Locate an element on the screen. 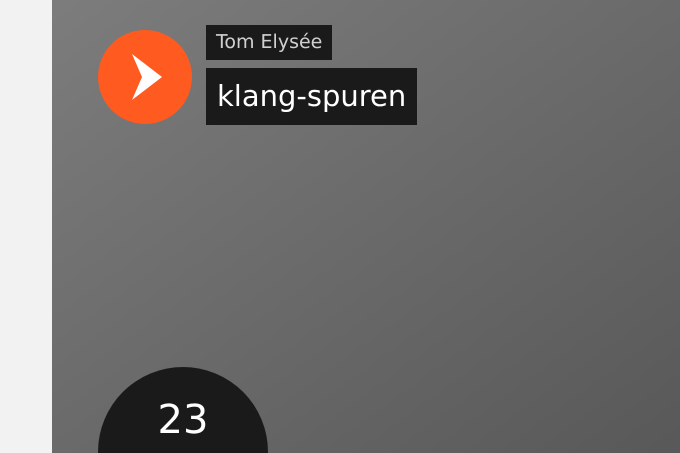 Image resolution: width=680 pixels, height=453 pixels. track-title: klang-spuren is located at coordinates (312, 96).